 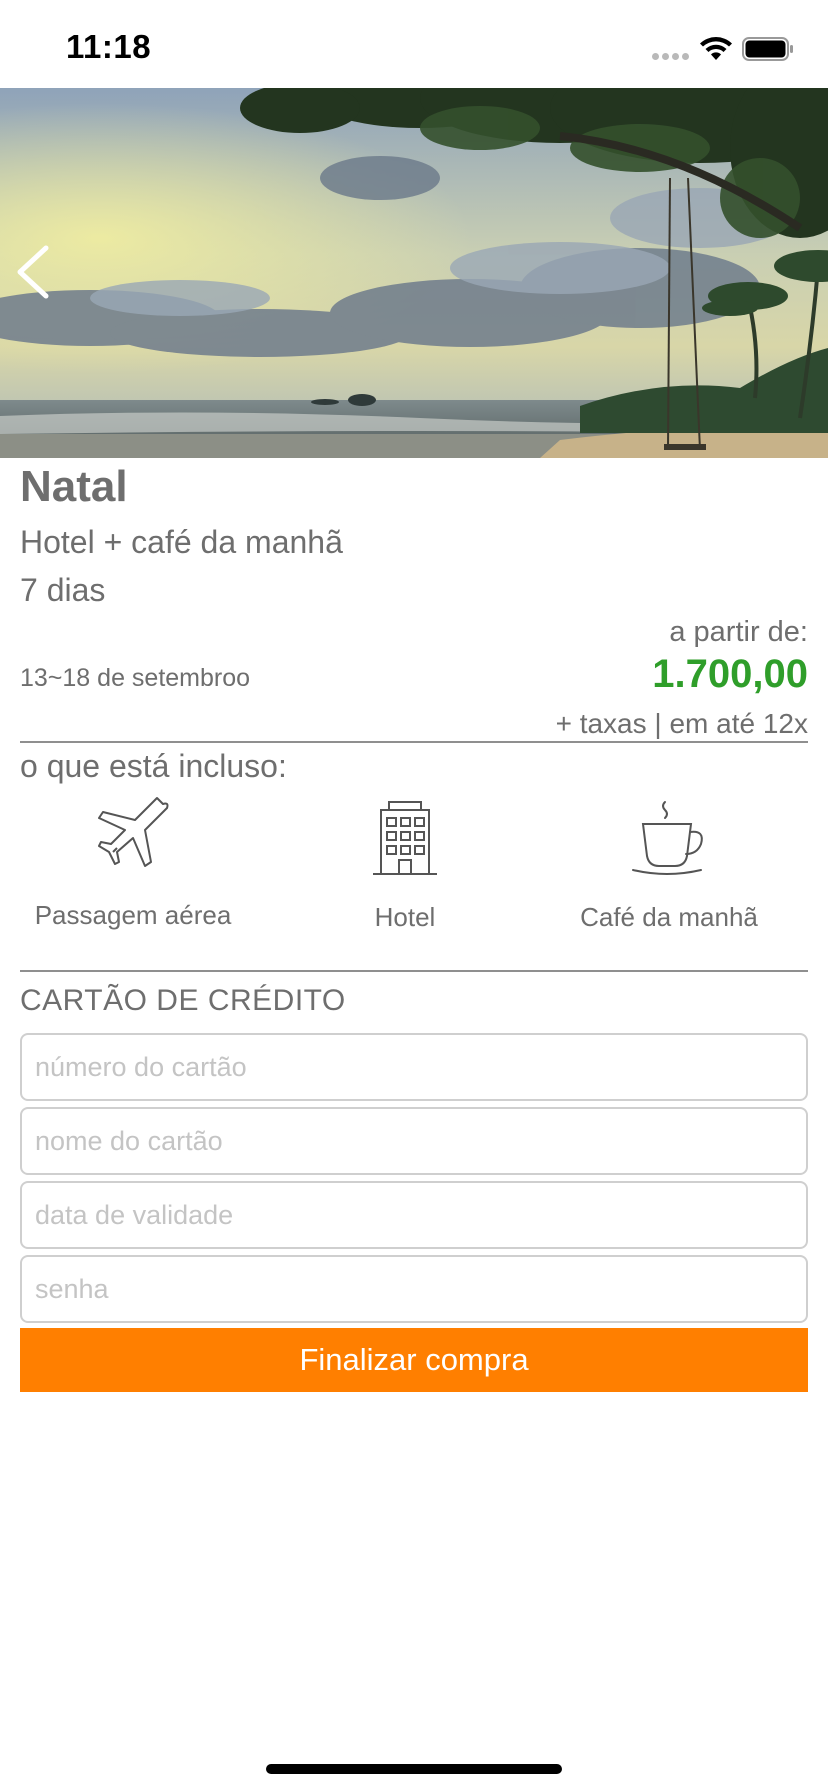 I want to click on price-note: + taxas | em até 12x, so click(x=681, y=723).